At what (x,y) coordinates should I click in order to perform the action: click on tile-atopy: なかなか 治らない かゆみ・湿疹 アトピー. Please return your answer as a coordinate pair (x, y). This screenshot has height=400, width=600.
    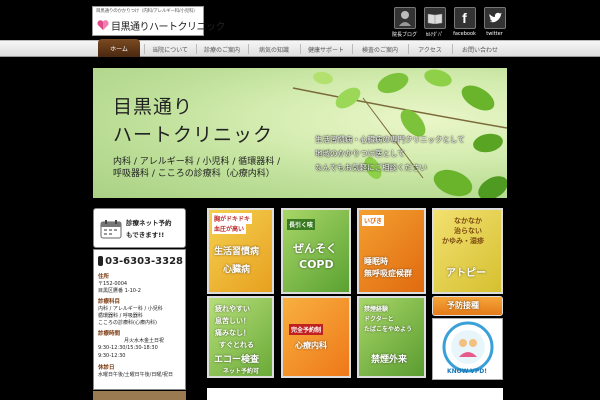
    Looking at the image, I should click on (467, 251).